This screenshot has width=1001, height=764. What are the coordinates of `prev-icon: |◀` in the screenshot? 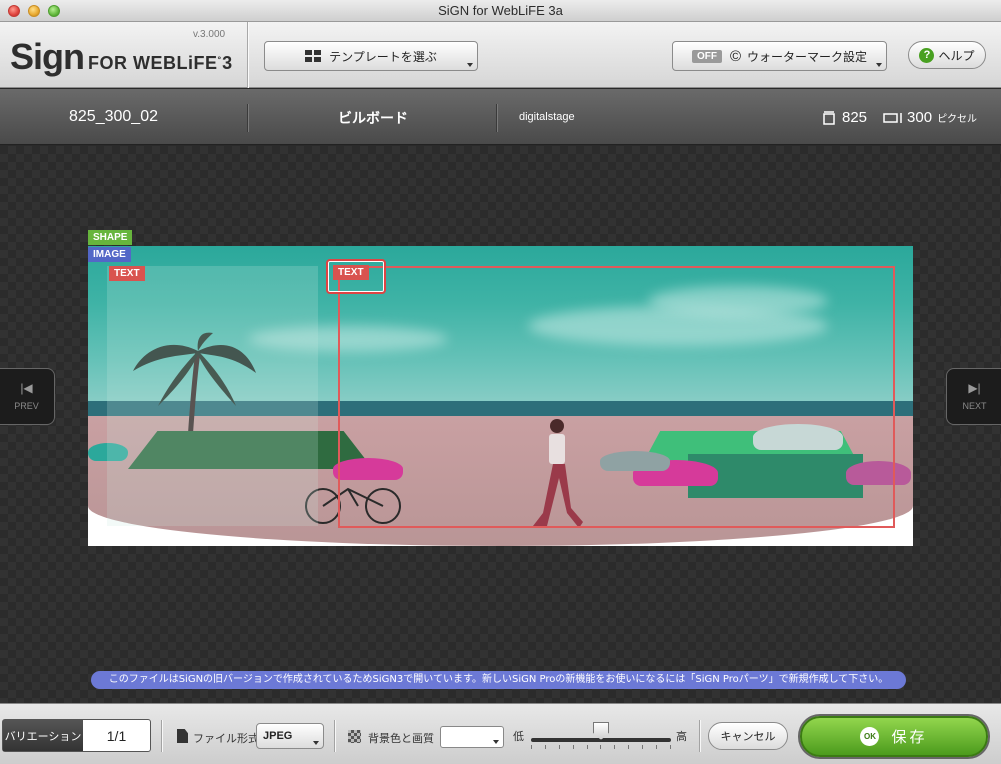 It's located at (26, 388).